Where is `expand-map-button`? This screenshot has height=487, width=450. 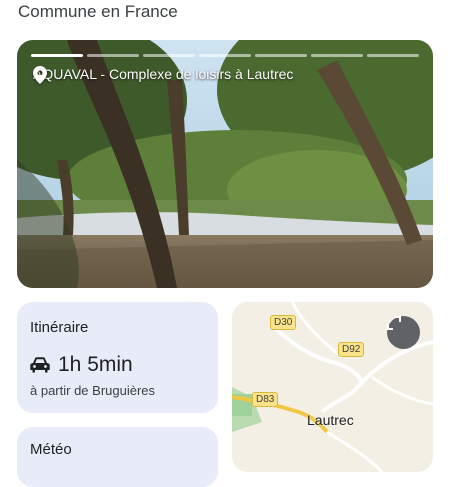
expand-map-button is located at coordinates (403, 332).